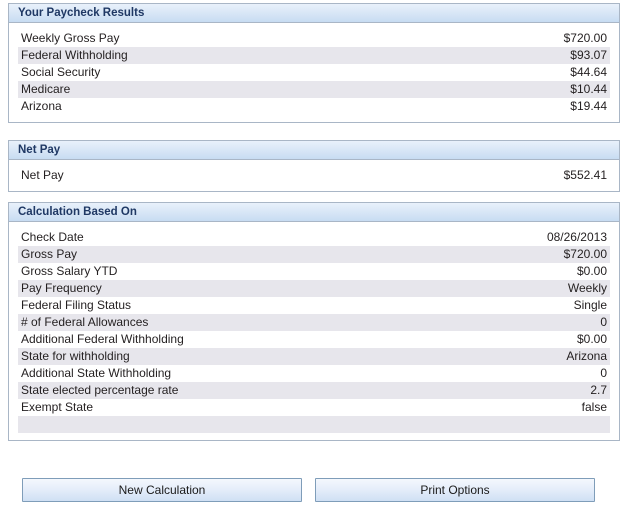  Describe the element at coordinates (70, 38) in the screenshot. I see `result-row-label: Weekly Gross Pay` at that location.